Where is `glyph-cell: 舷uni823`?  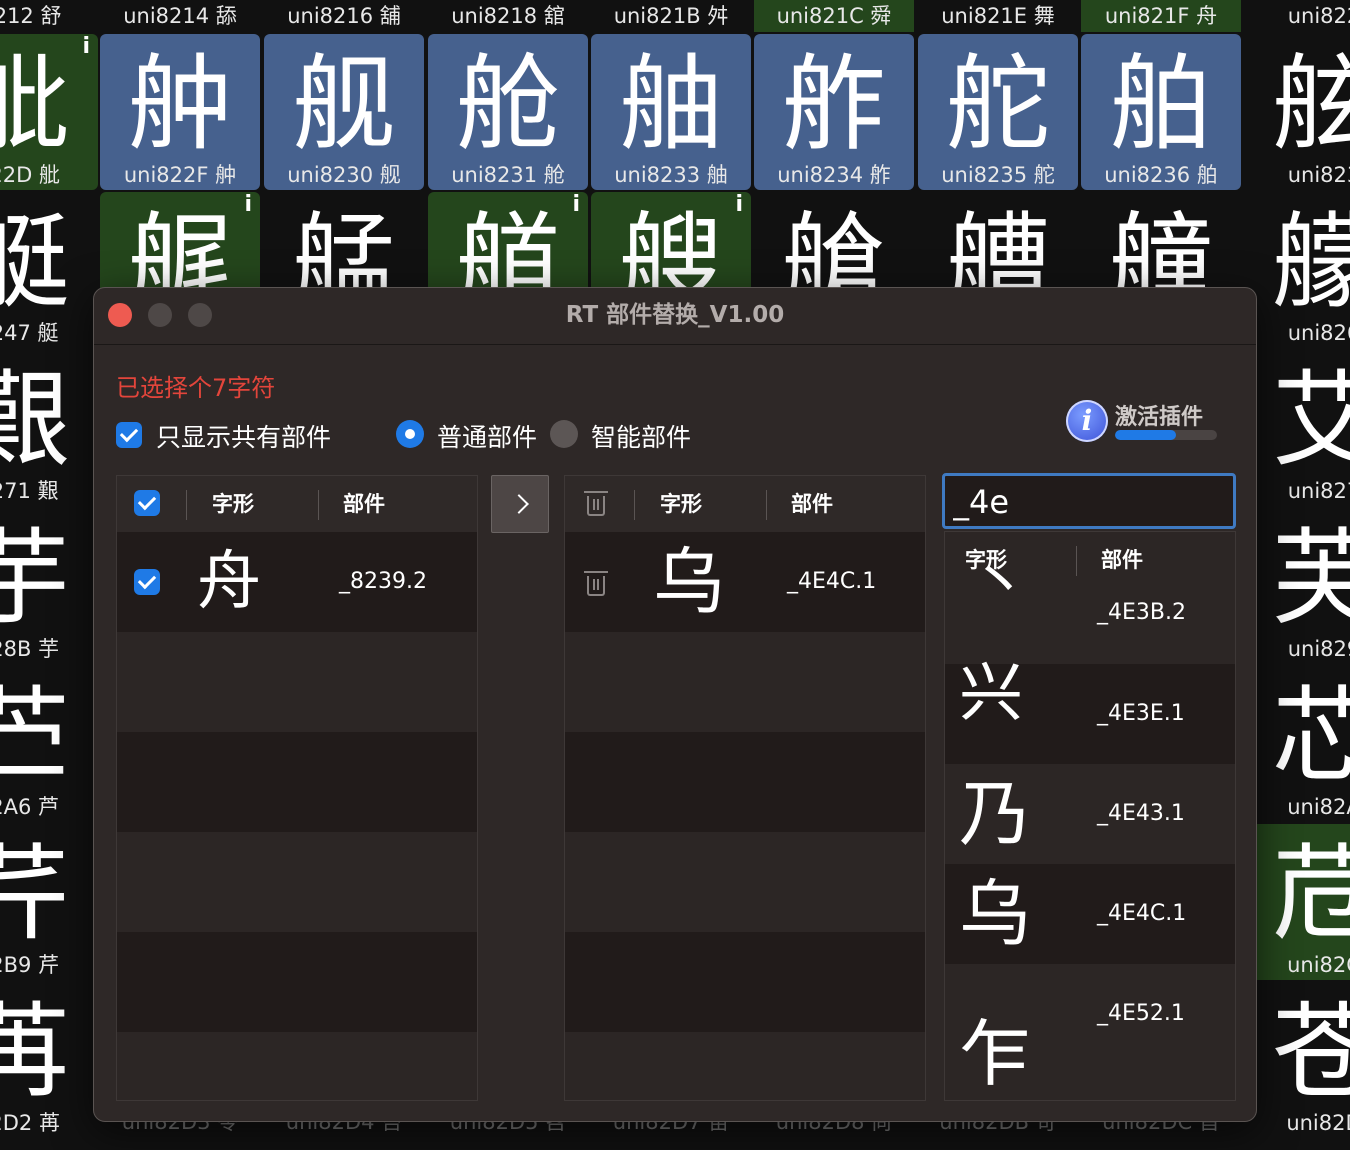 glyph-cell: 舷uni823 is located at coordinates (1297, 112).